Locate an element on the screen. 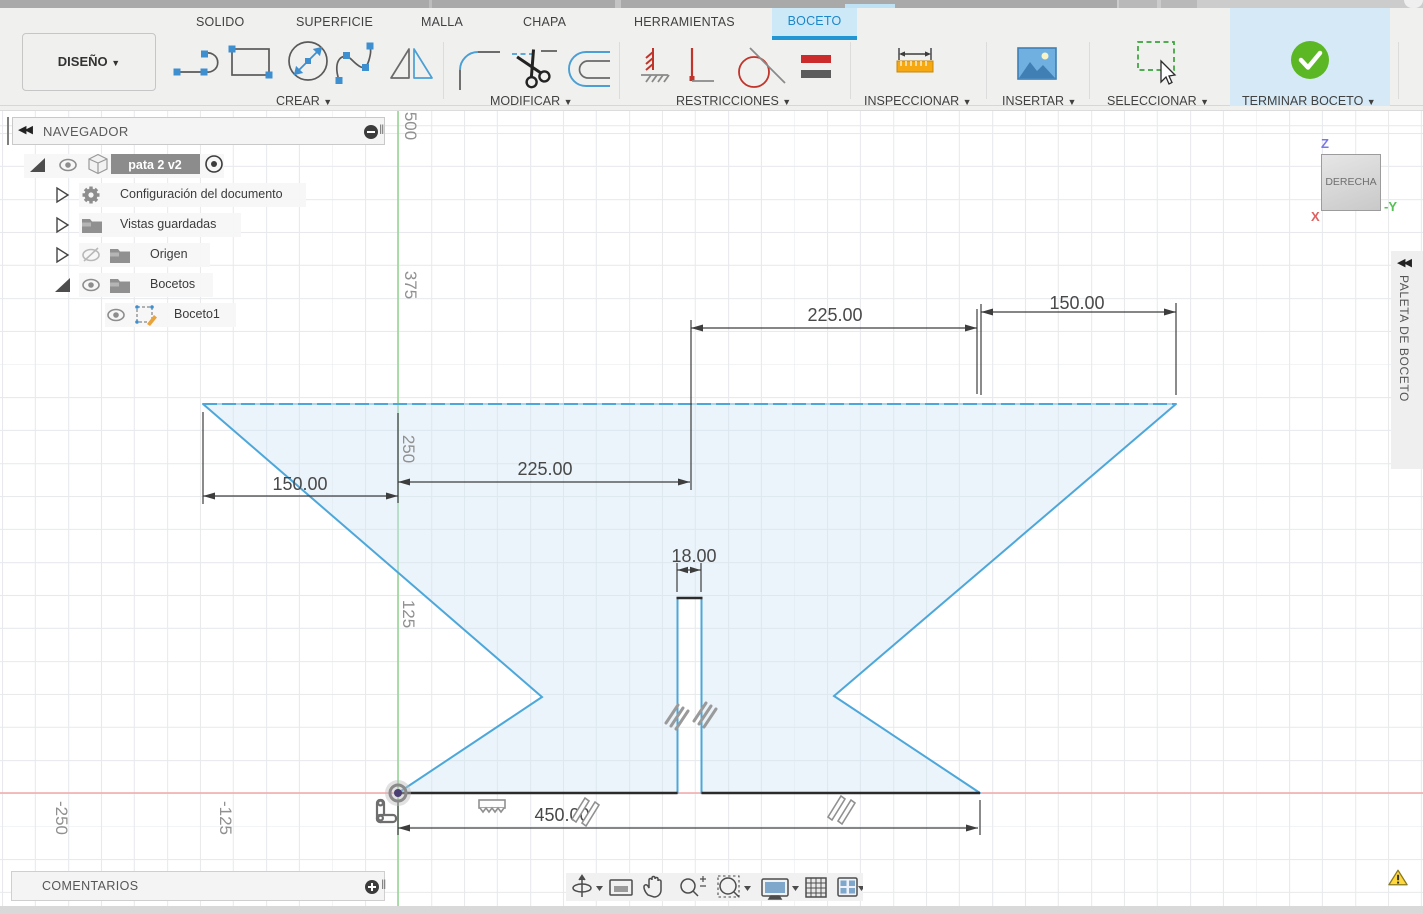 Image resolution: width=1423 pixels, height=914 pixels. svg-text: -125 is located at coordinates (225, 818).